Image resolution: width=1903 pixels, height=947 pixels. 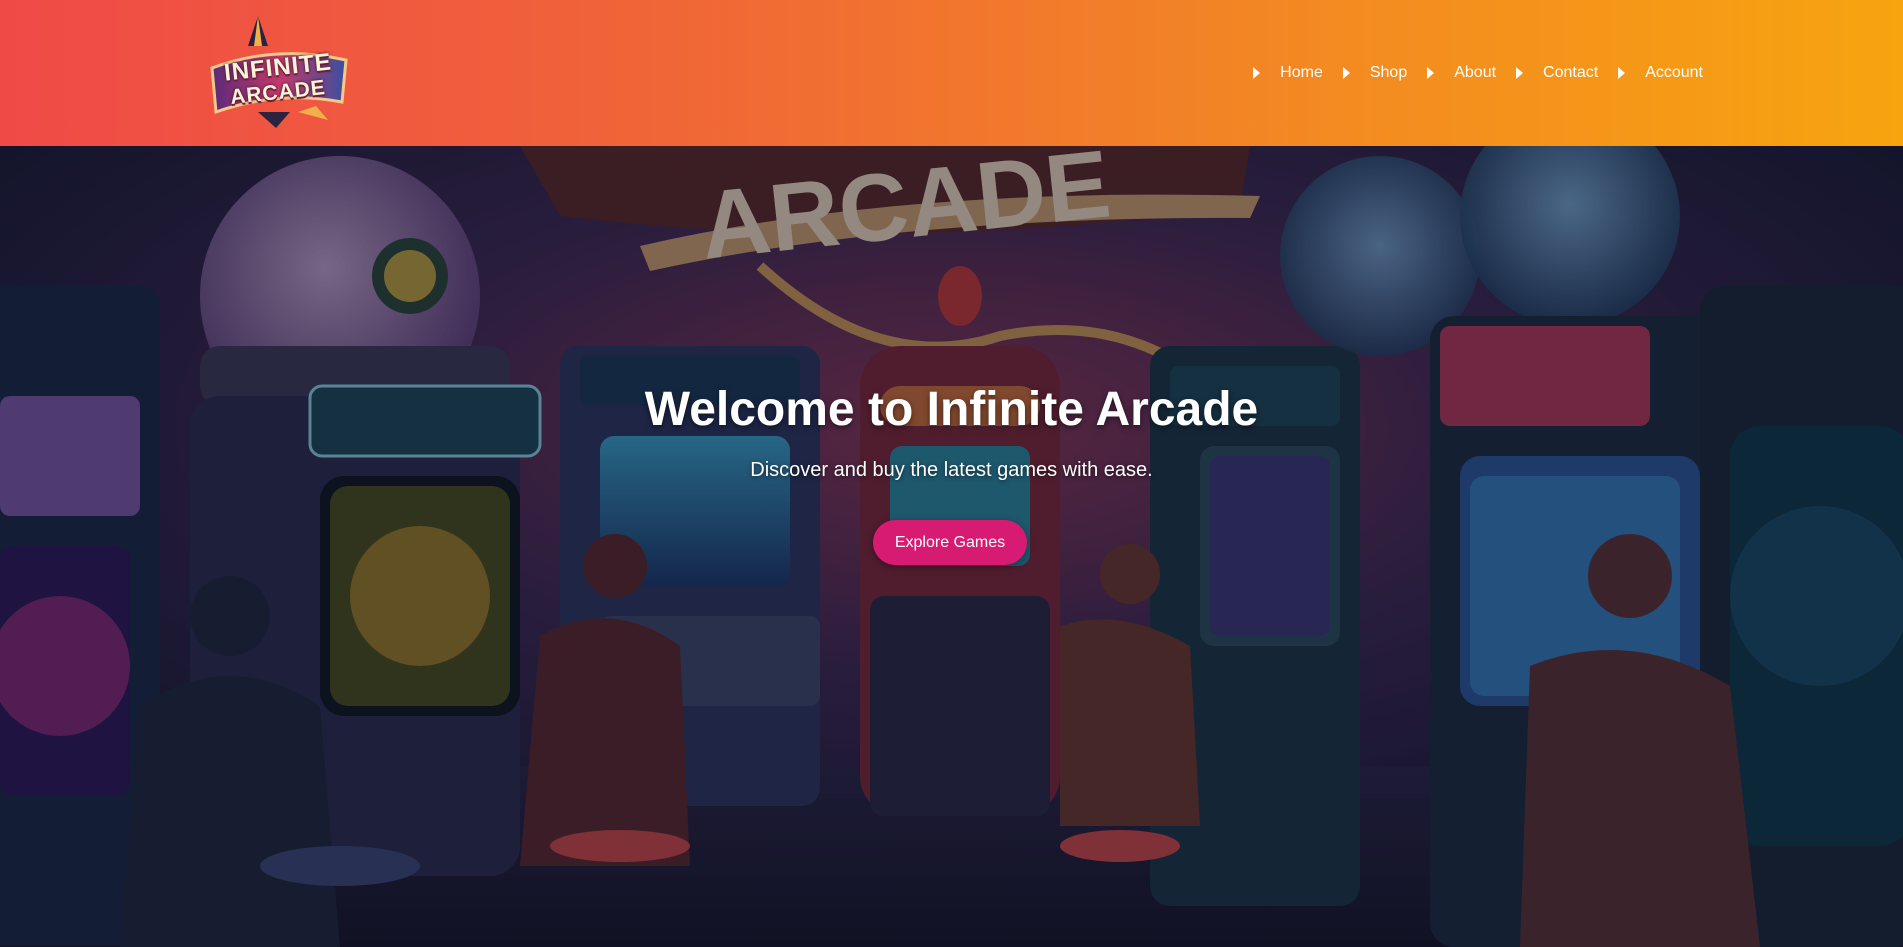 I want to click on hero-title: Welcome to Infinite Arcade, so click(x=951, y=409).